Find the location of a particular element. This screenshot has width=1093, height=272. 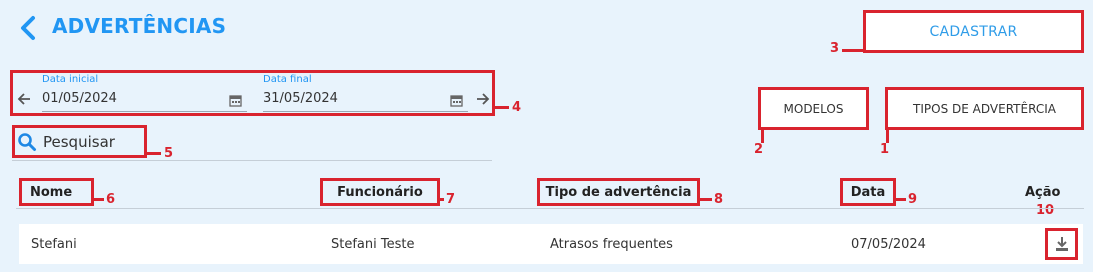

column-header-funcionario: Funcionário is located at coordinates (380, 192).